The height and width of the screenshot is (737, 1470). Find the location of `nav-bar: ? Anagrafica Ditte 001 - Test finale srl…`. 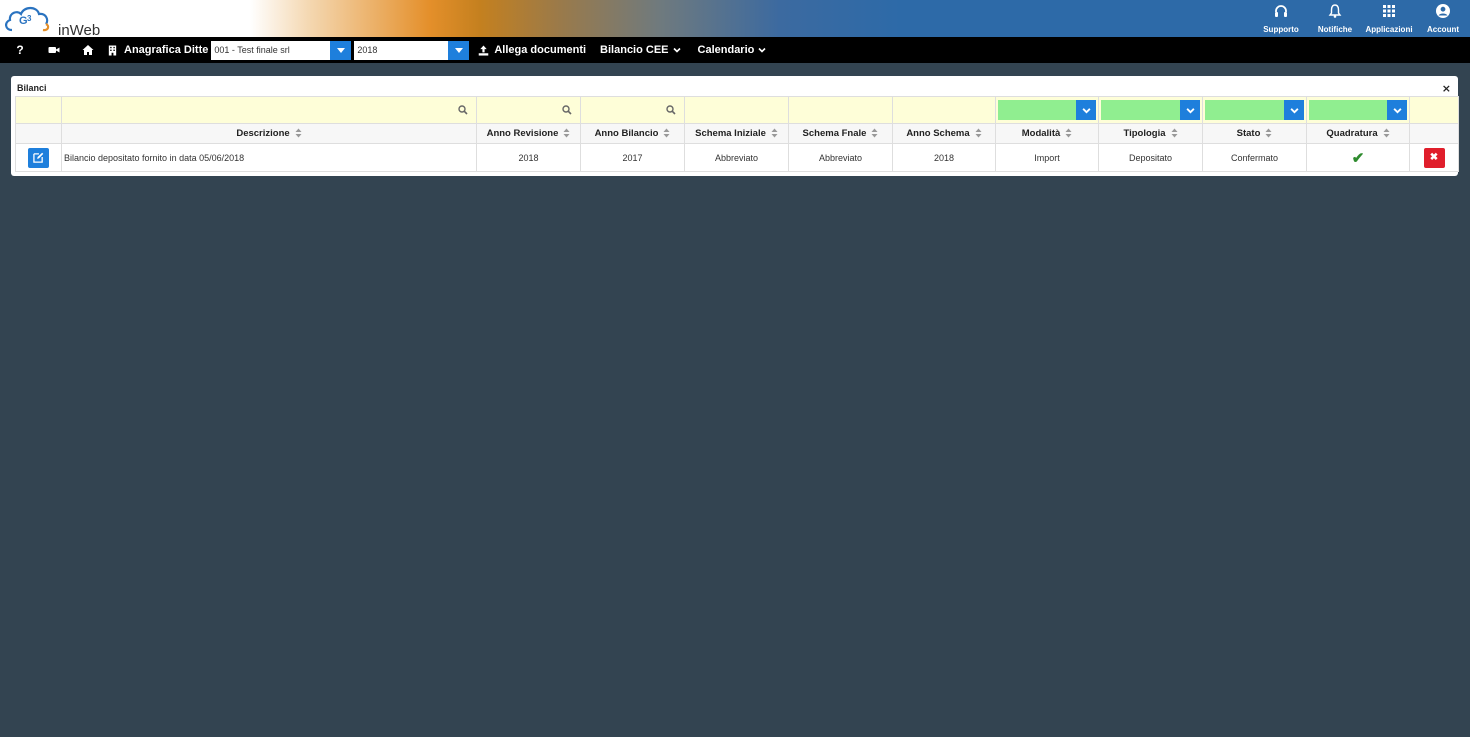

nav-bar: ? Anagrafica Ditte 001 - Test finale srl… is located at coordinates (735, 50).